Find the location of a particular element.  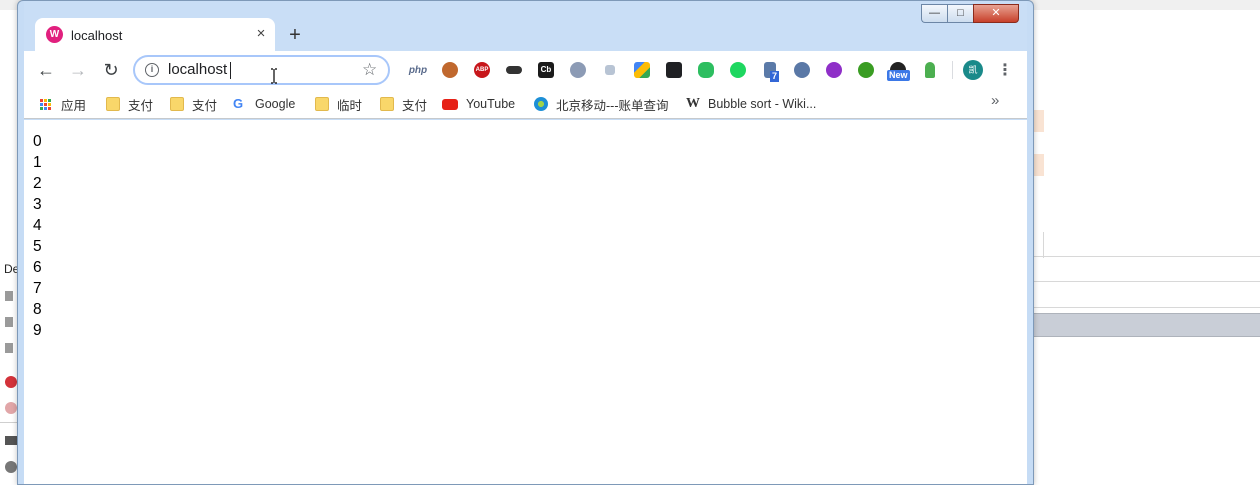

bookmark-folder-pay-1: 支付 is located at coordinates (129, 104).